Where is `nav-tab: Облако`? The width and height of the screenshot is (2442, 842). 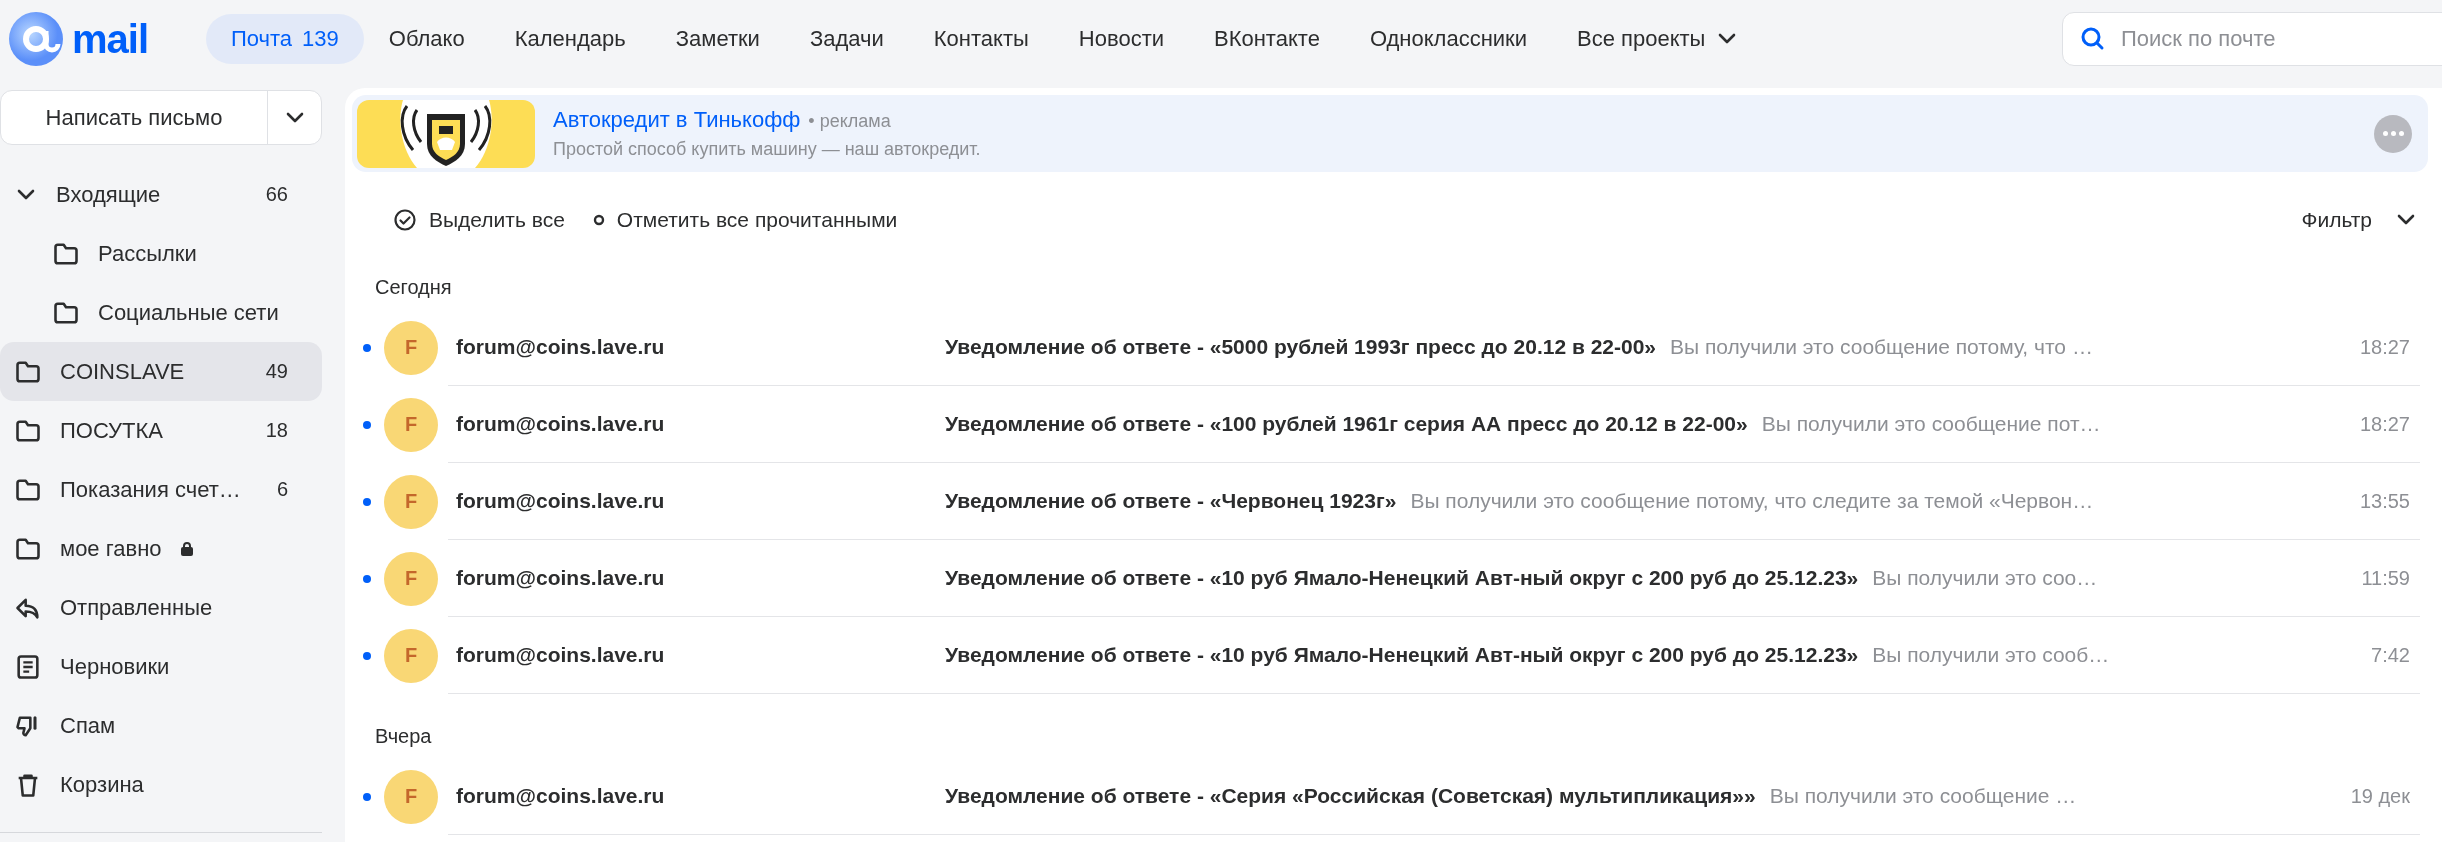 nav-tab: Облако is located at coordinates (426, 39).